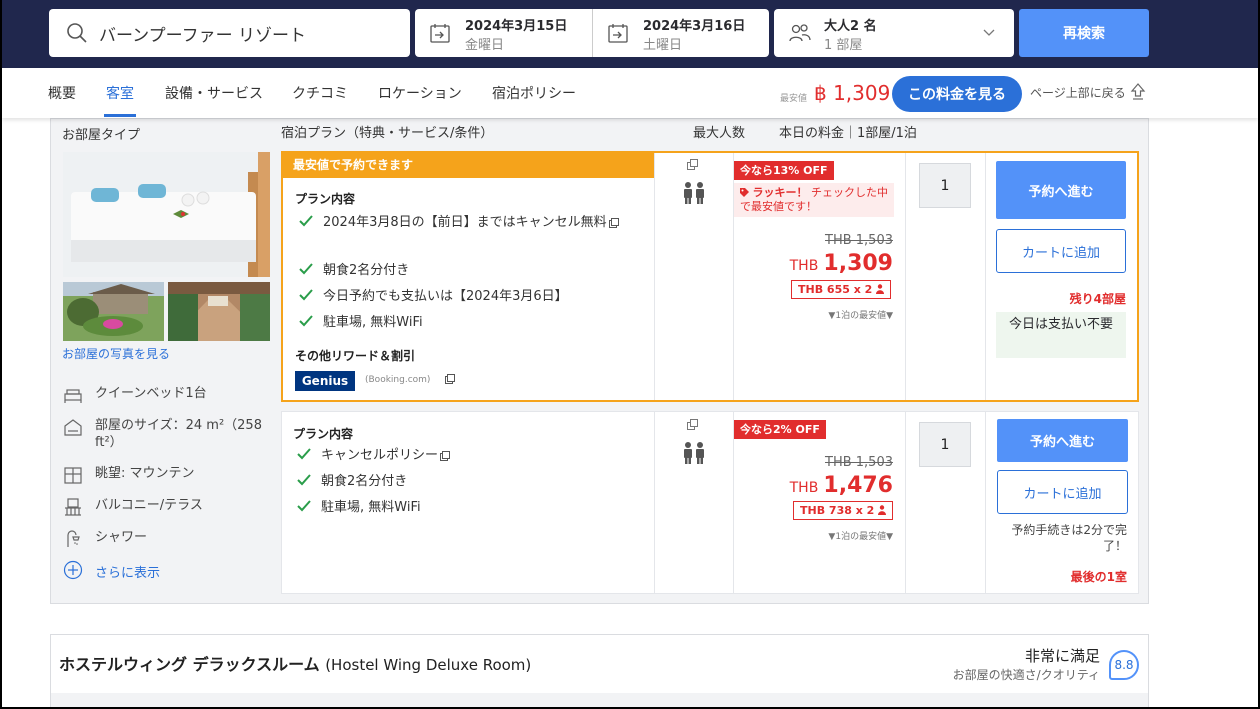 The height and width of the screenshot is (709, 1260). I want to click on lucky-title: ラッキー！, so click(780, 192).